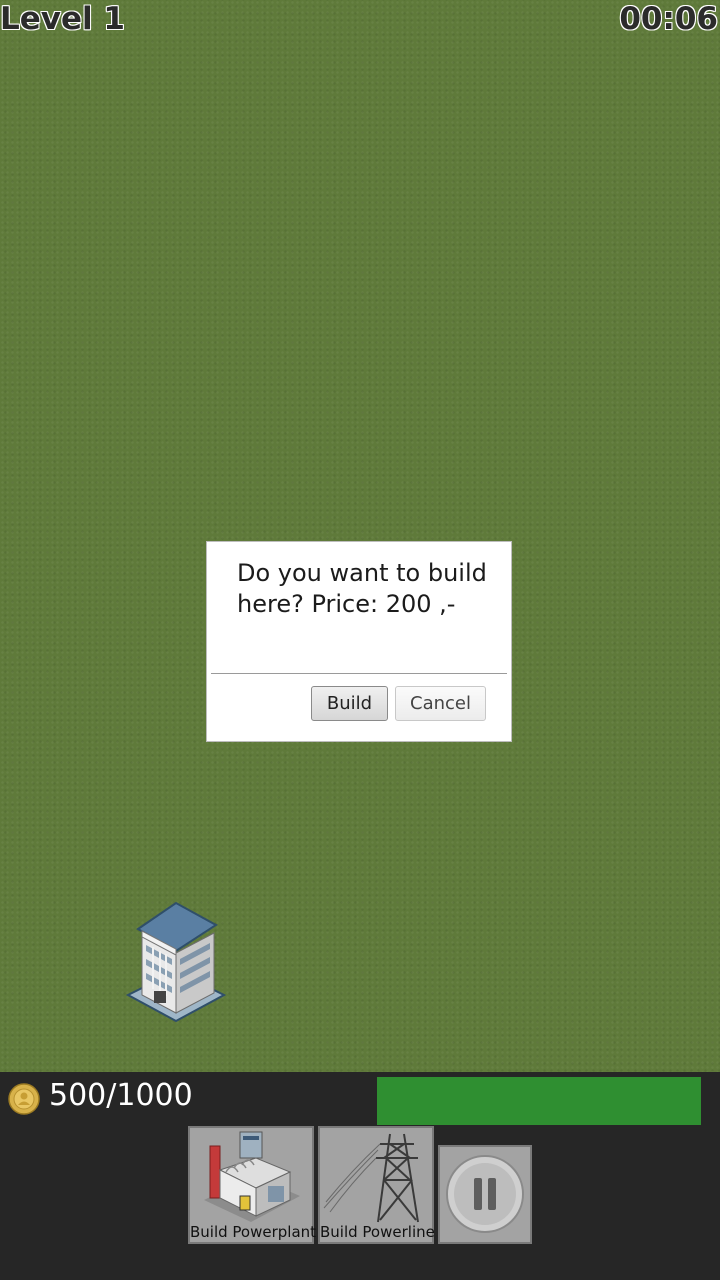 Image resolution: width=720 pixels, height=1280 pixels. What do you see at coordinates (24, 1099) in the screenshot?
I see `coin-icon` at bounding box center [24, 1099].